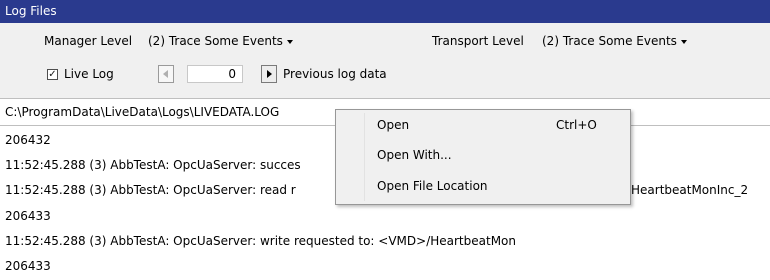 This screenshot has height=280, width=770. I want to click on live-log-label: Live Log, so click(89, 74).